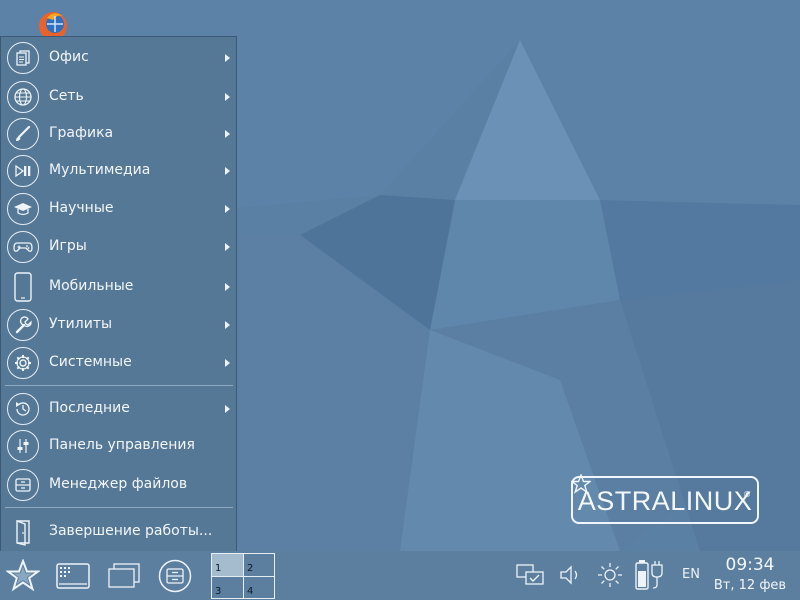  I want to click on menu-item-label: Сеть, so click(66, 96).